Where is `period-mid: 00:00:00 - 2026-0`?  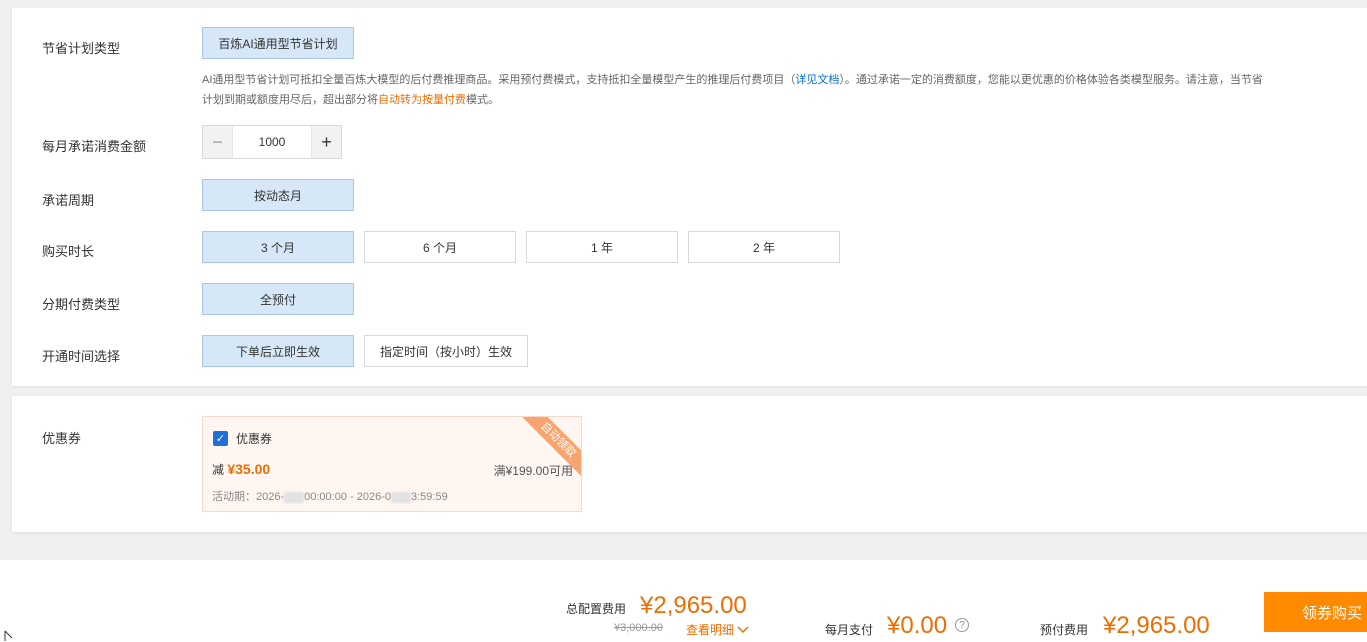 period-mid: 00:00:00 - 2026-0 is located at coordinates (347, 497).